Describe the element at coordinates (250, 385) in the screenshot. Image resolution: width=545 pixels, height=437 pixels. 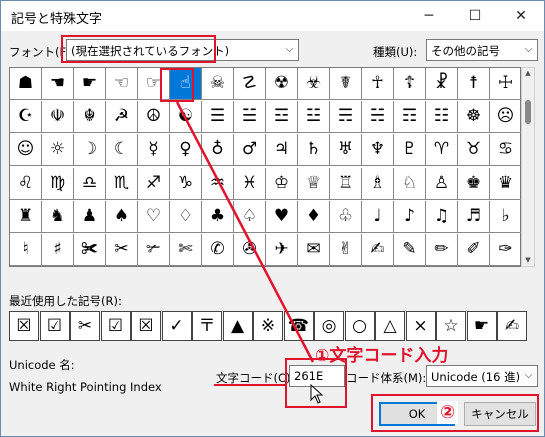
I see `code-label-underline` at that location.